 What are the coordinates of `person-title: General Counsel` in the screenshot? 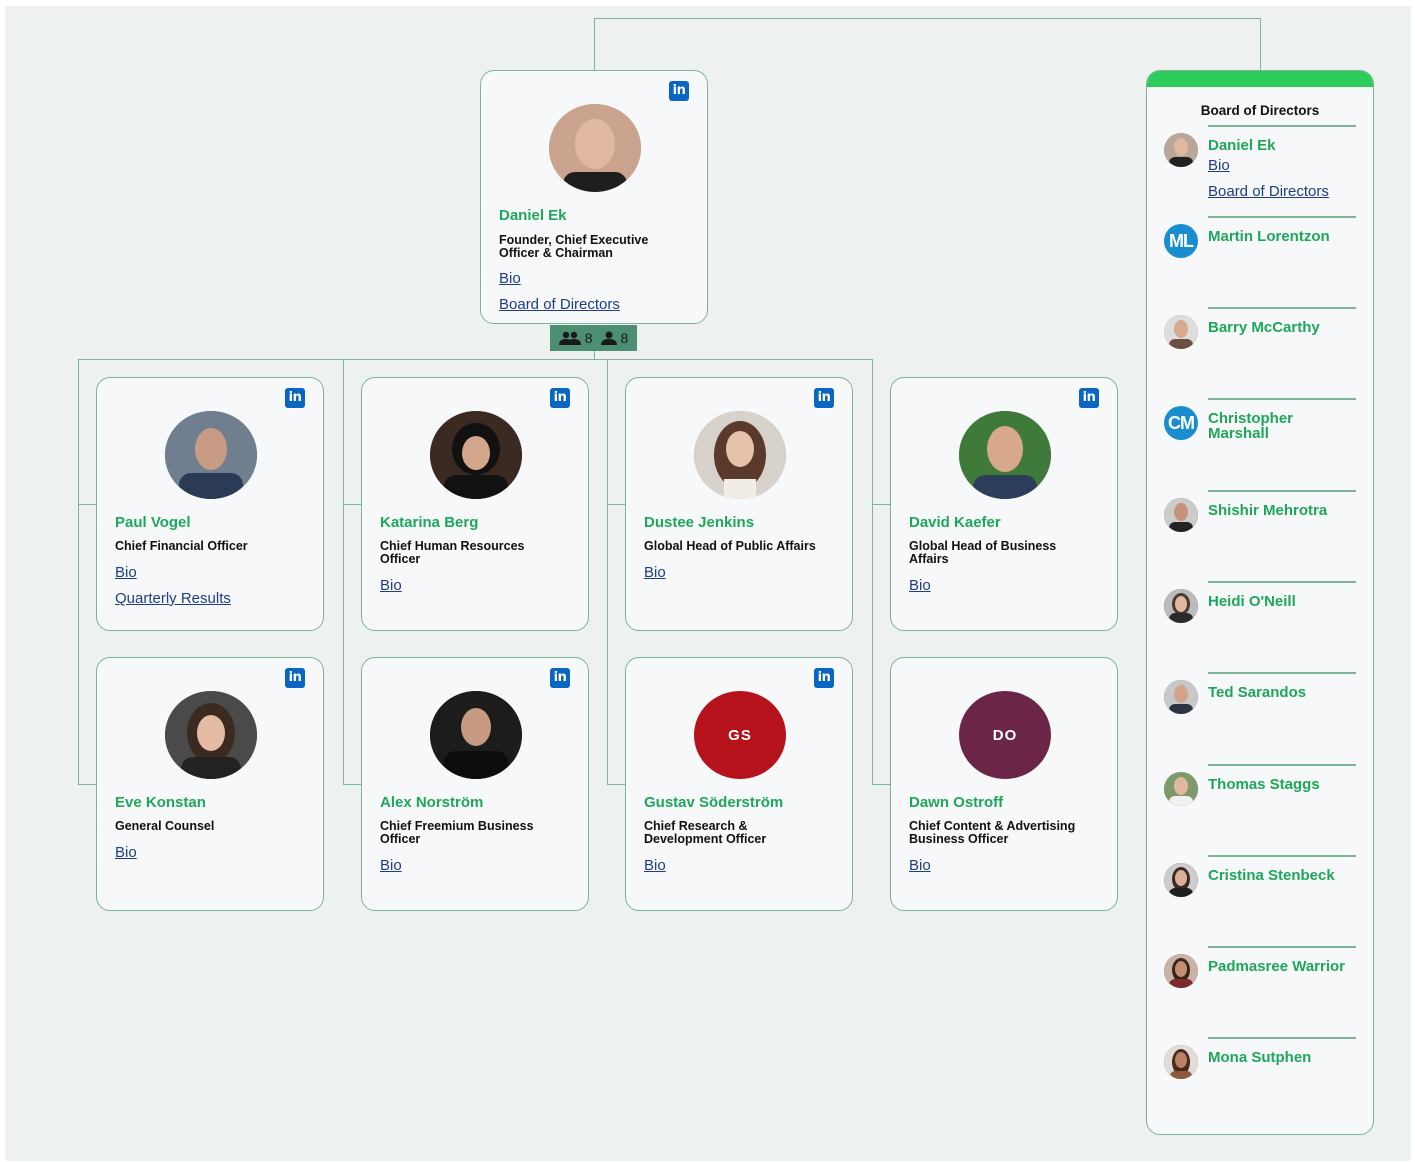 It's located at (165, 826).